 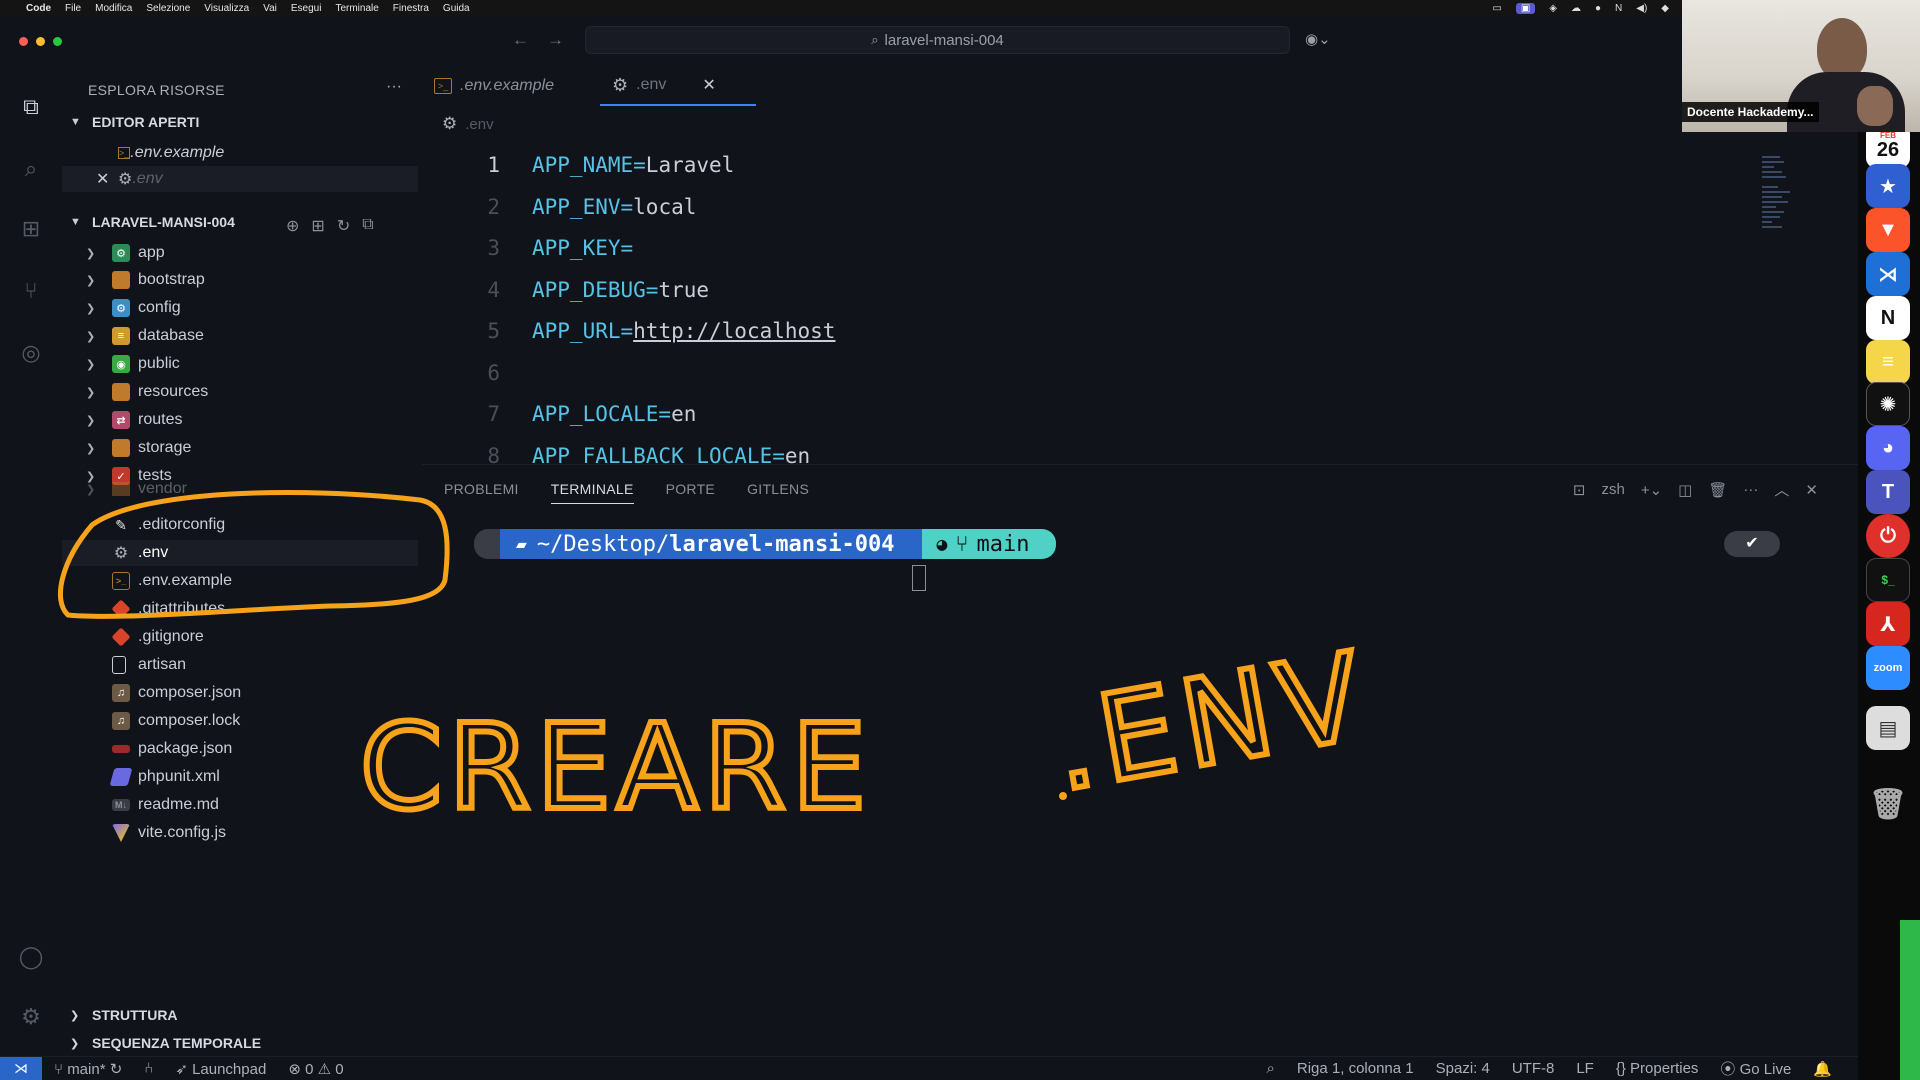 I want to click on acrobat-app-icon: ⅄, so click(x=1888, y=624).